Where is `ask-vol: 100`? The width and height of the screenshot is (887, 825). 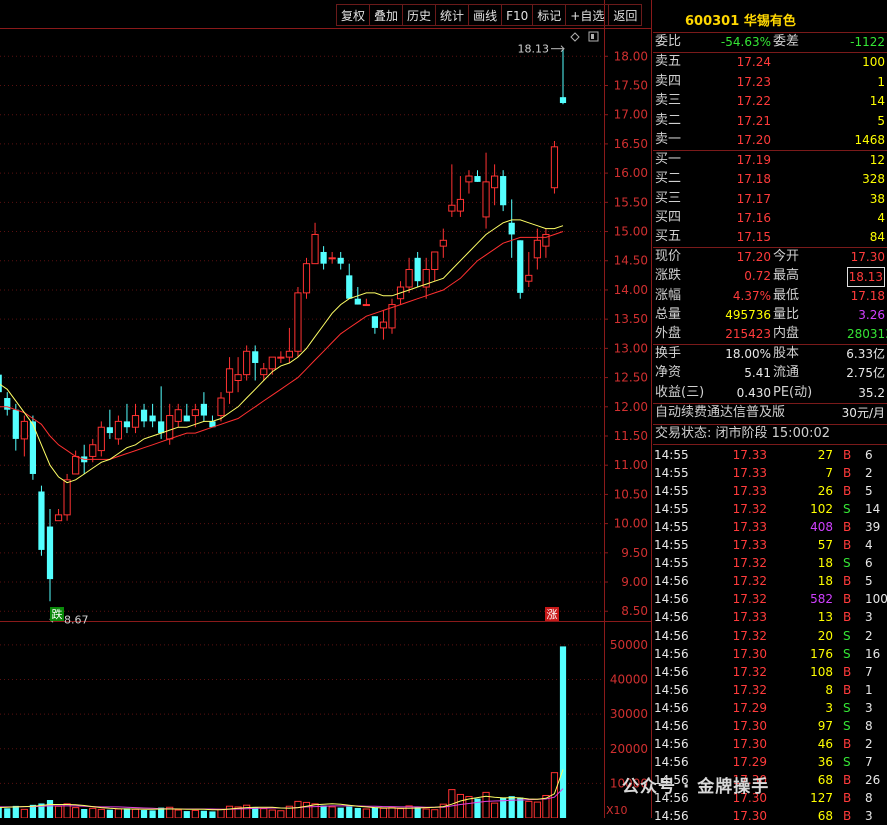
ask-vol: 100 is located at coordinates (873, 62).